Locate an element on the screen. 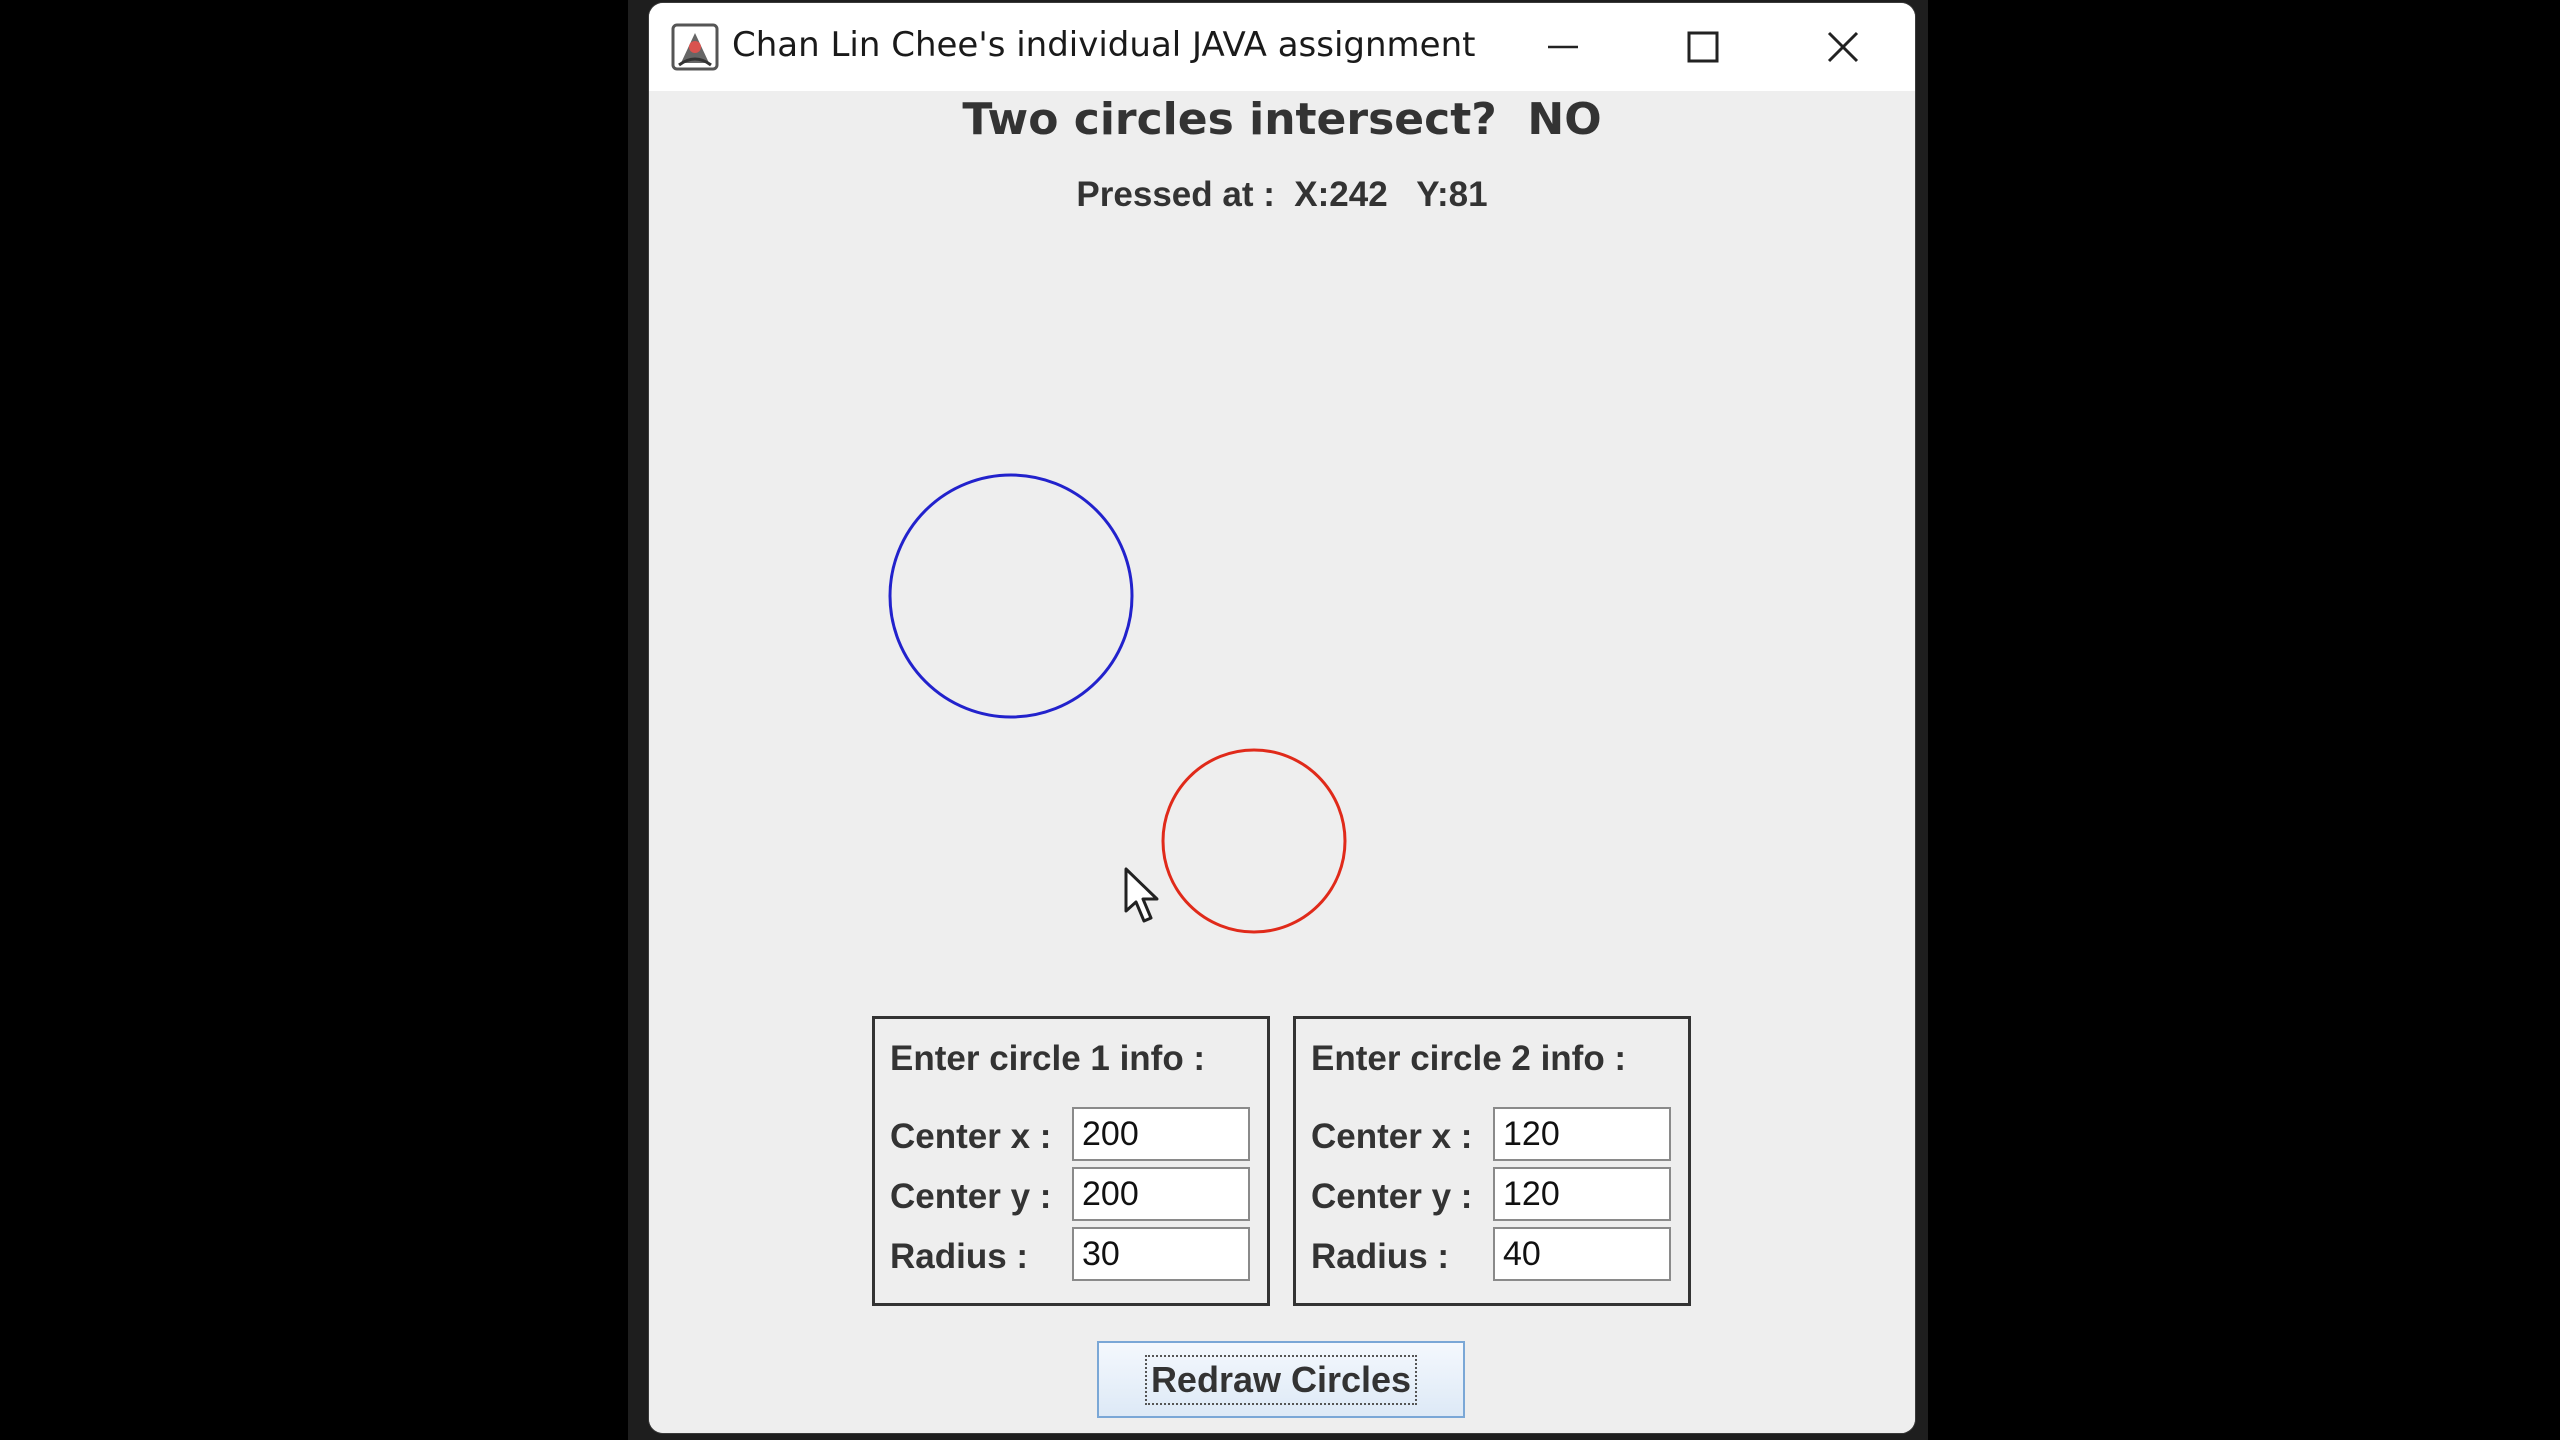  circle-1-radius-input is located at coordinates (1161, 1254).